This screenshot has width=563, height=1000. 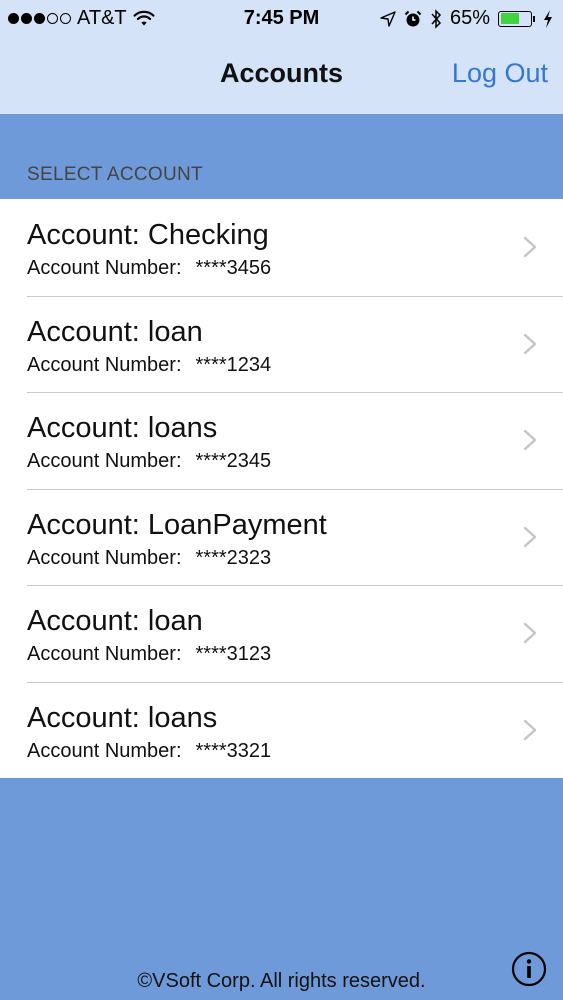 I want to click on location-arrow-icon, so click(x=388, y=18).